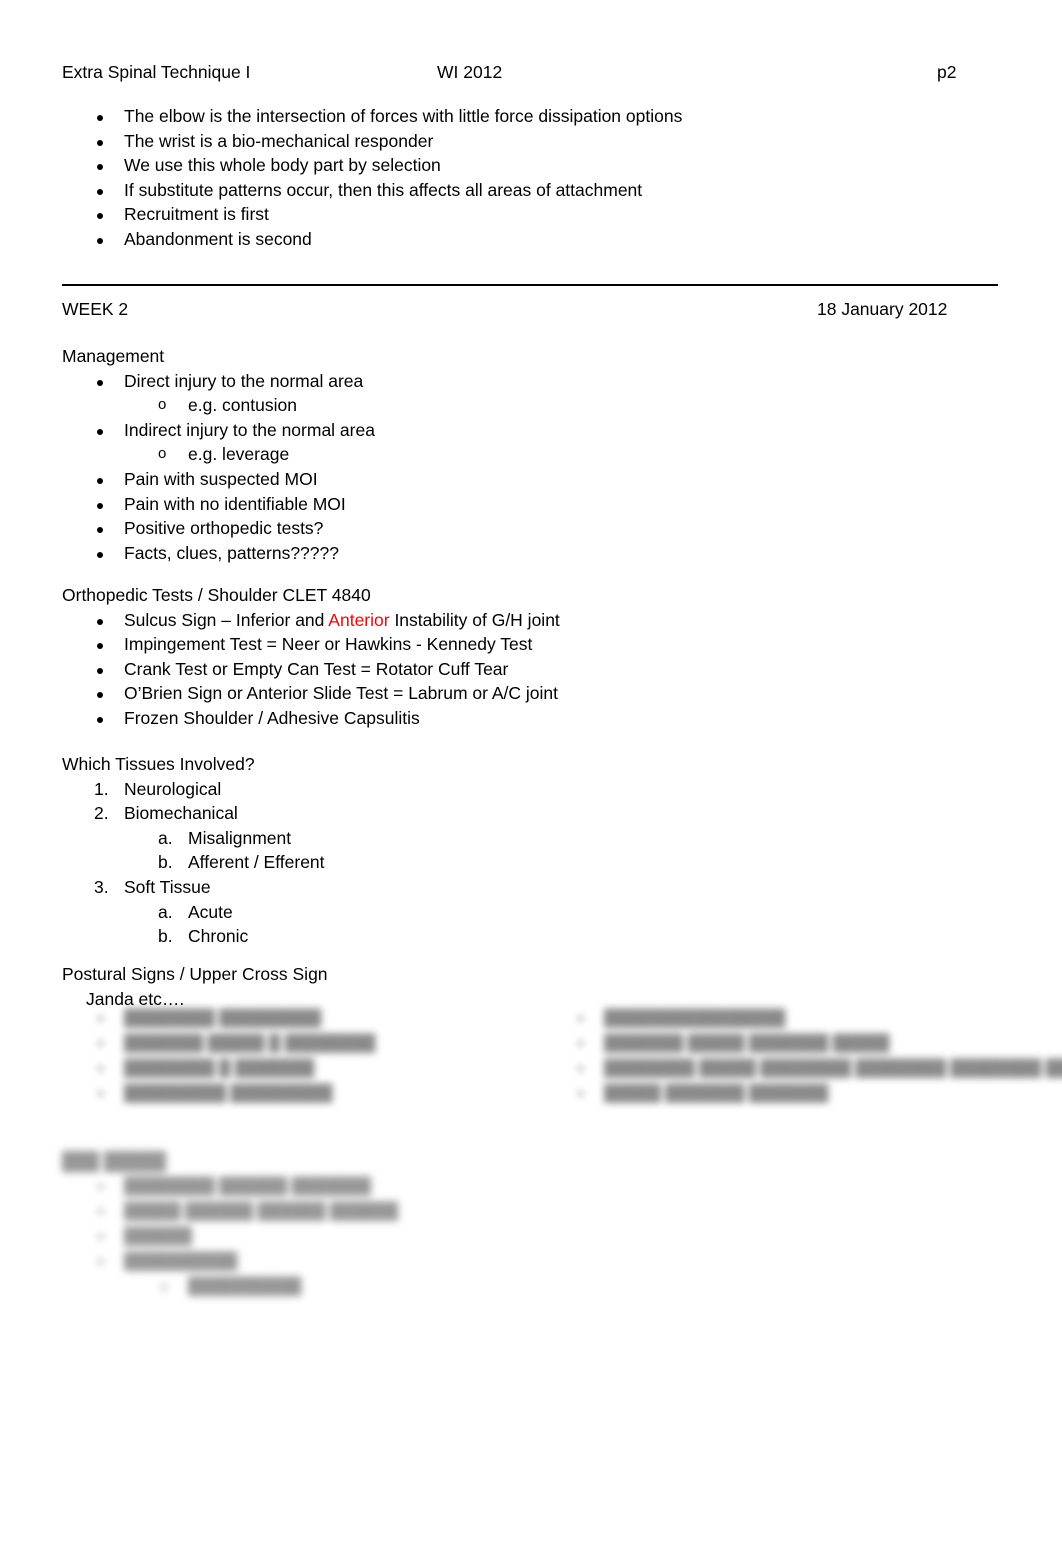  I want to click on header-page-number: p2, so click(947, 72).